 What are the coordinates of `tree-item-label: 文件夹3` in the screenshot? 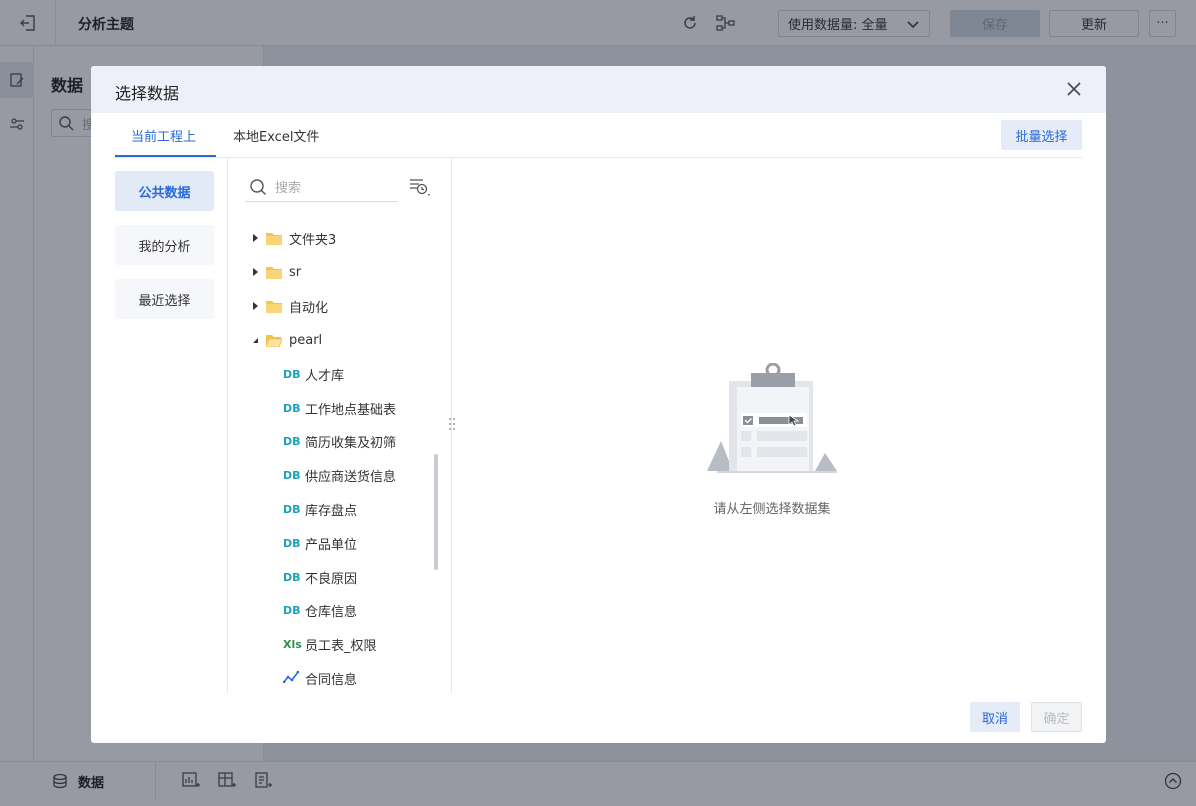 It's located at (313, 240).